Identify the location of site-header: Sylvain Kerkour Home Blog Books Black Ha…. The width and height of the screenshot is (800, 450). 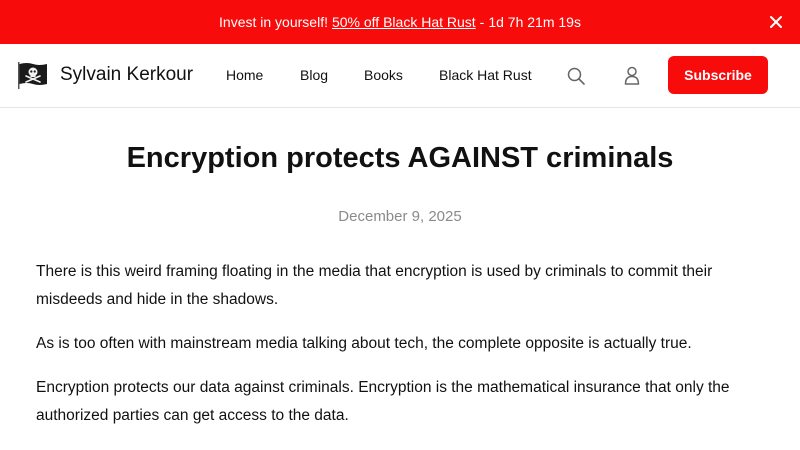
(400, 76).